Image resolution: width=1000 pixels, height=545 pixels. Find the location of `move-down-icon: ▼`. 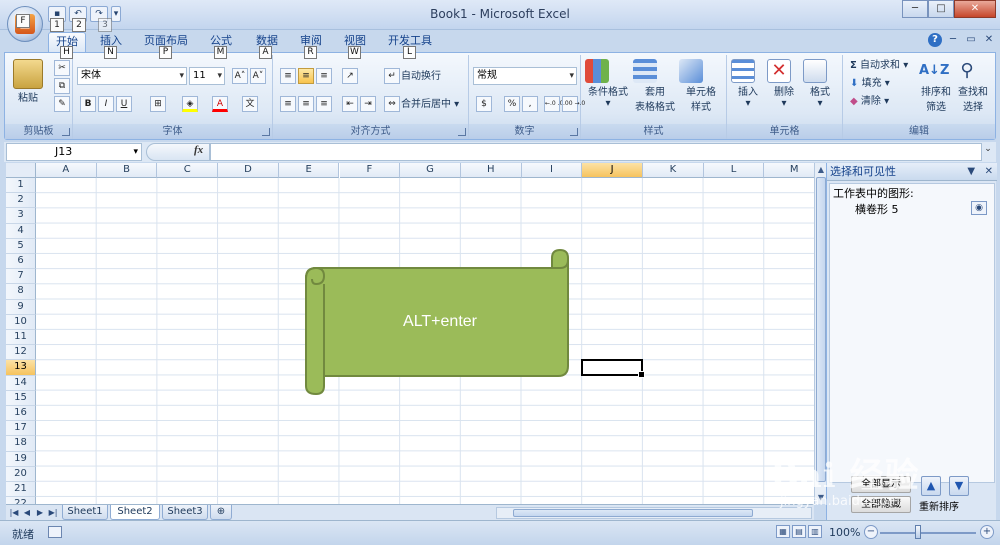

move-down-icon: ▼ is located at coordinates (959, 486).